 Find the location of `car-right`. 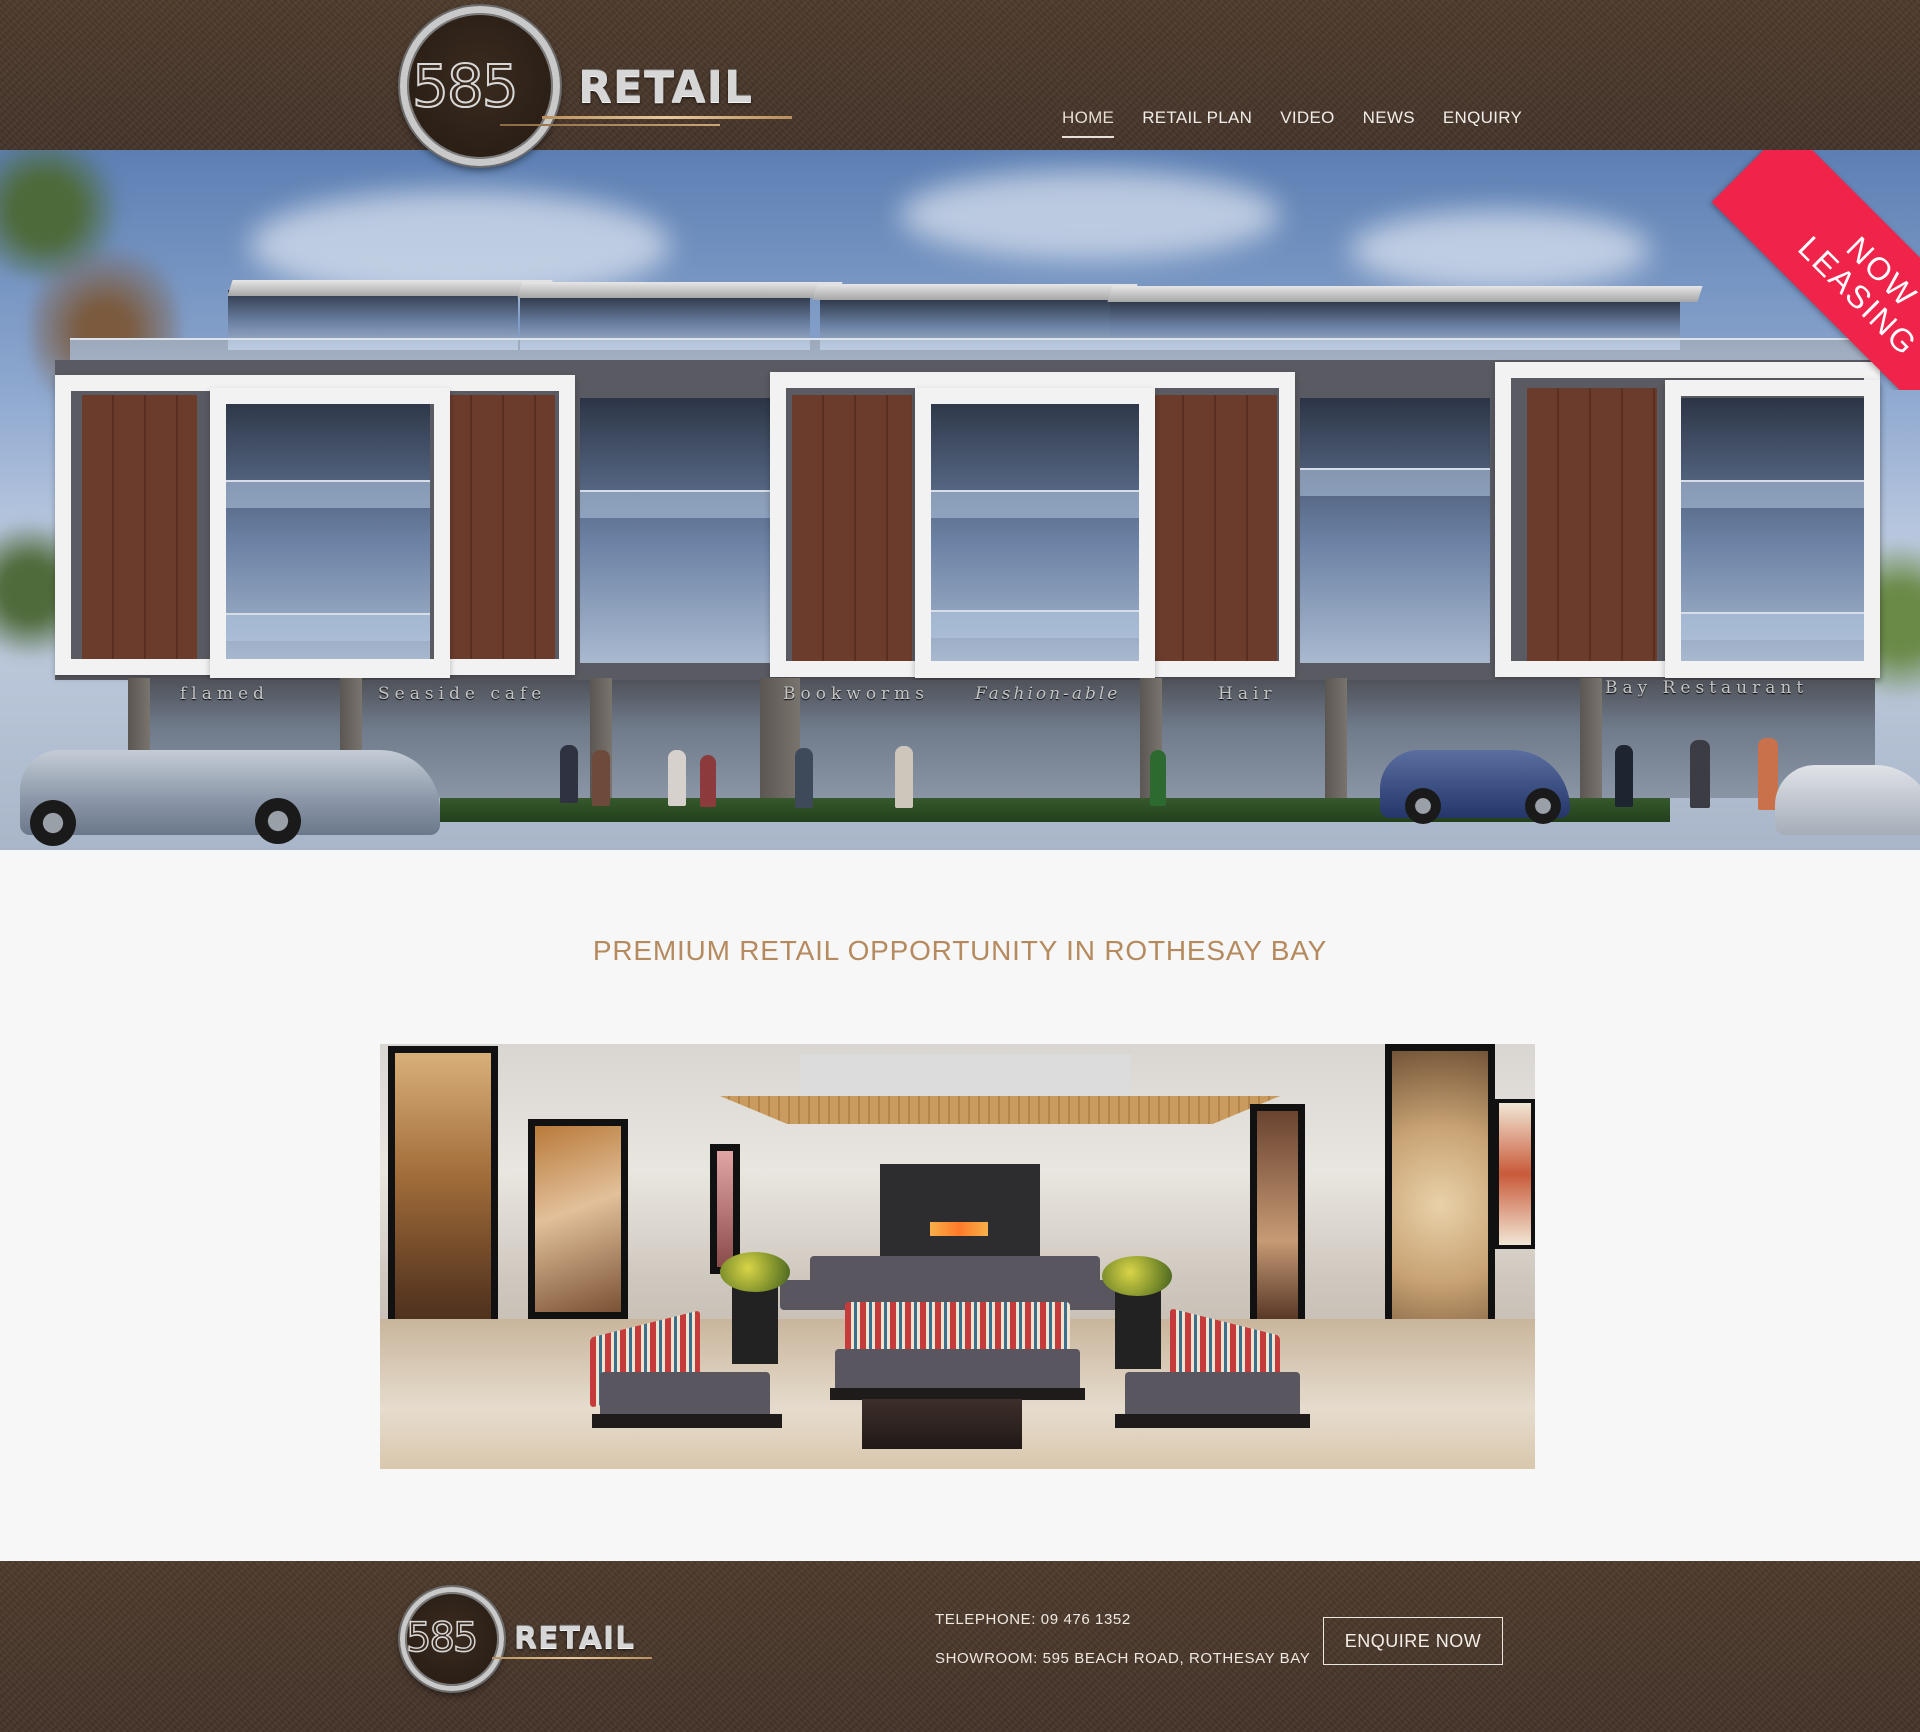

car-right is located at coordinates (1847, 800).